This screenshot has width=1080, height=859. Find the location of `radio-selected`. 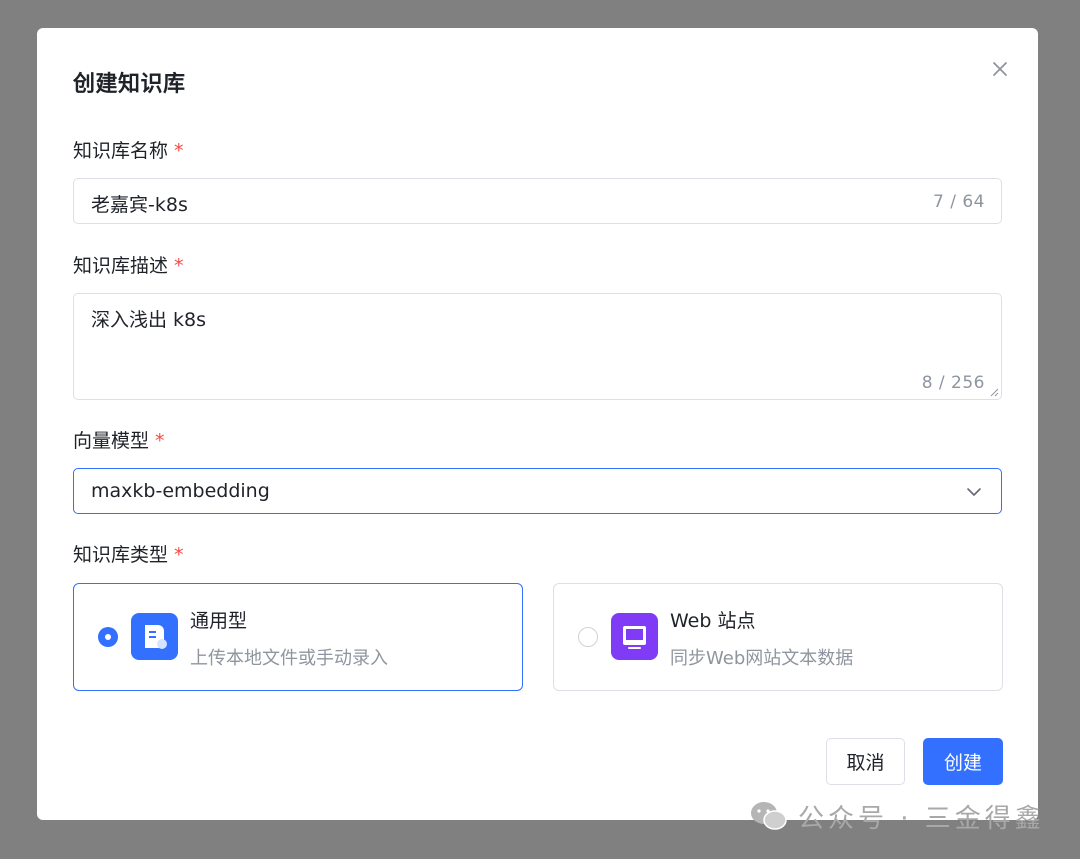

radio-selected is located at coordinates (108, 637).